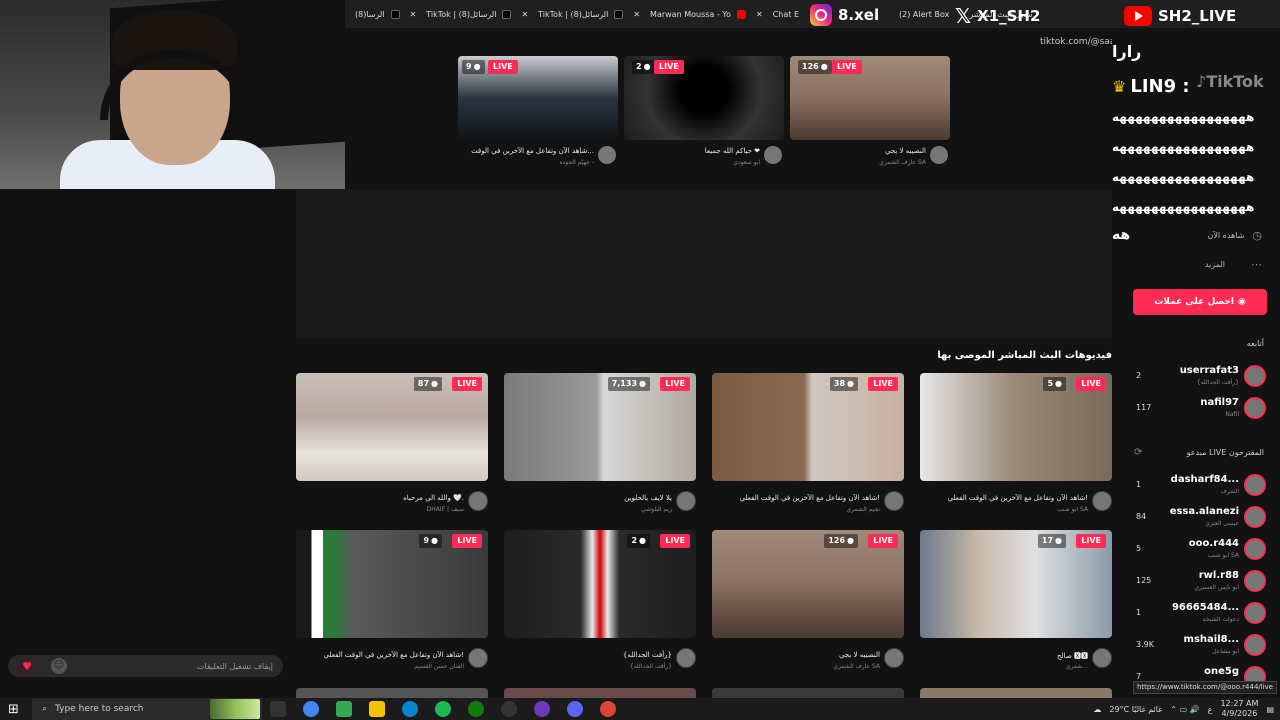 This screenshot has width=1280, height=720. What do you see at coordinates (924, 14) in the screenshot?
I see `browser-tab: (2) Alert Box` at bounding box center [924, 14].